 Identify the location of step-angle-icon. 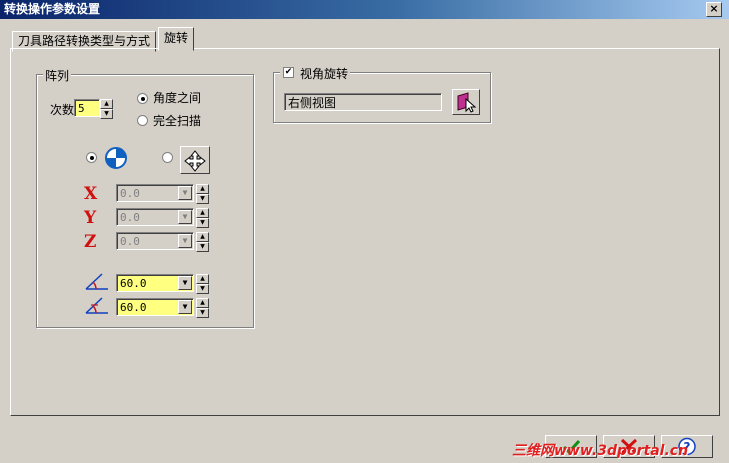
(96, 305).